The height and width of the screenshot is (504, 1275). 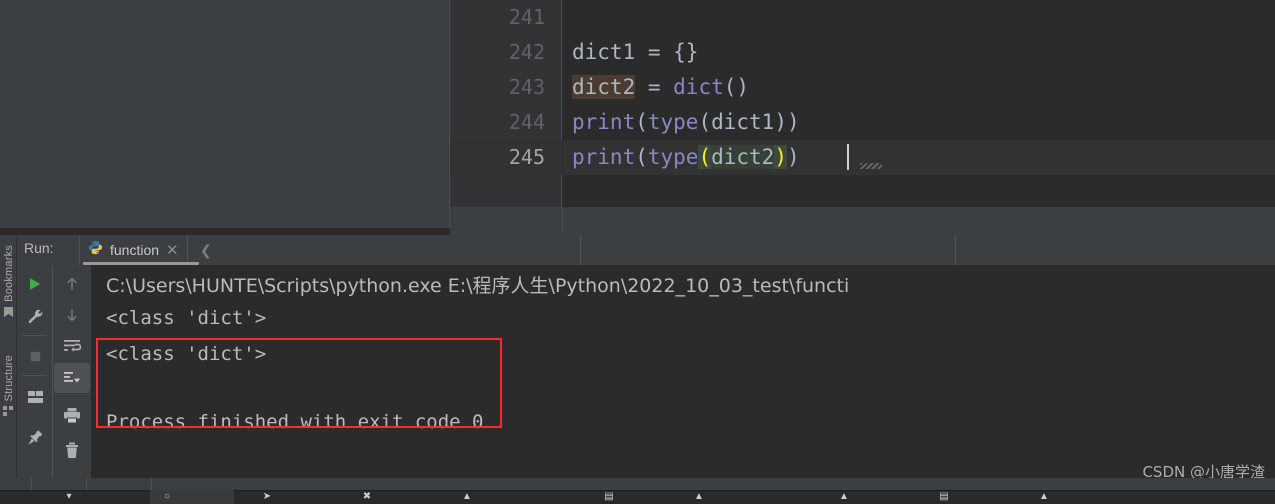 I want to click on code-token-matching-close-paren: ), so click(x=780, y=157).